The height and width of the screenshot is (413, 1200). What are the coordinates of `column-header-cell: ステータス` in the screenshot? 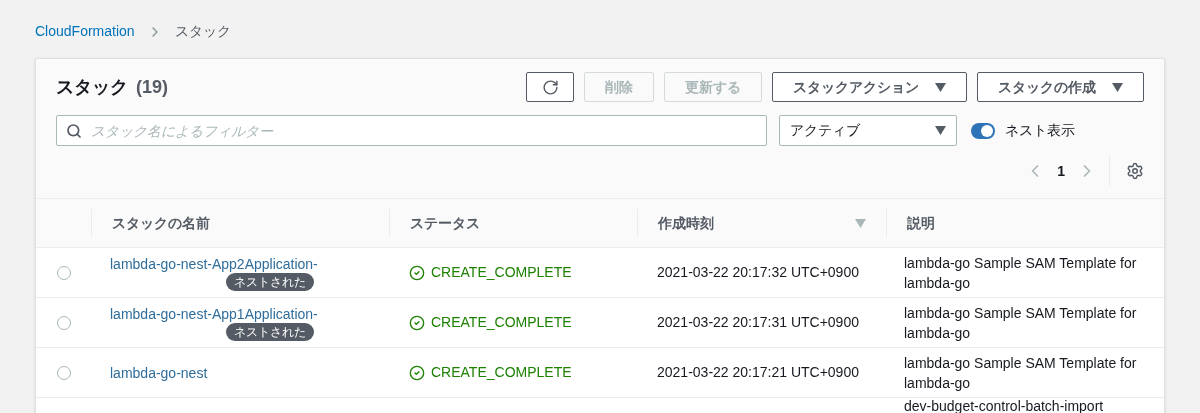 It's located at (513, 223).